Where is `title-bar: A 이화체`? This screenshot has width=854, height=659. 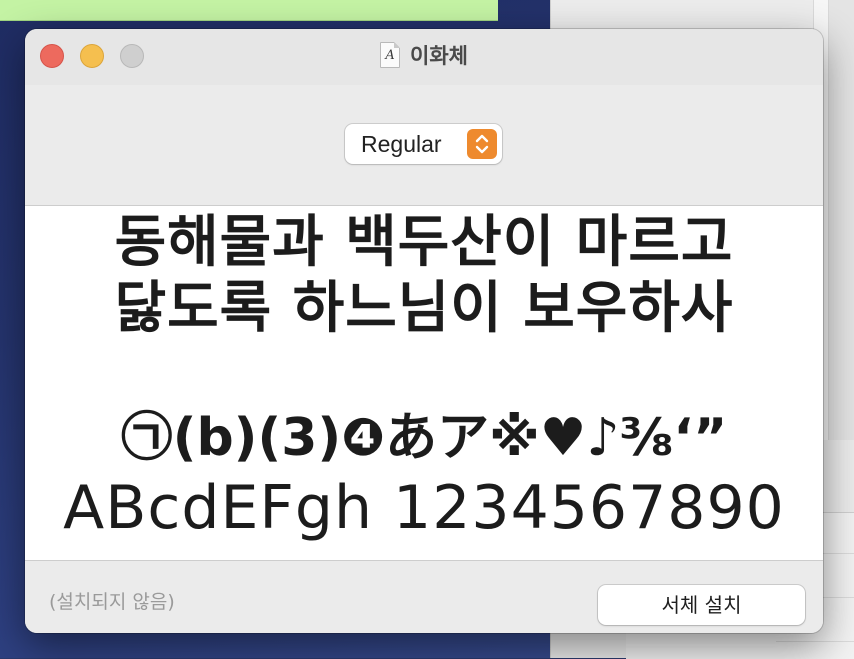
title-bar: A 이화체 is located at coordinates (424, 57).